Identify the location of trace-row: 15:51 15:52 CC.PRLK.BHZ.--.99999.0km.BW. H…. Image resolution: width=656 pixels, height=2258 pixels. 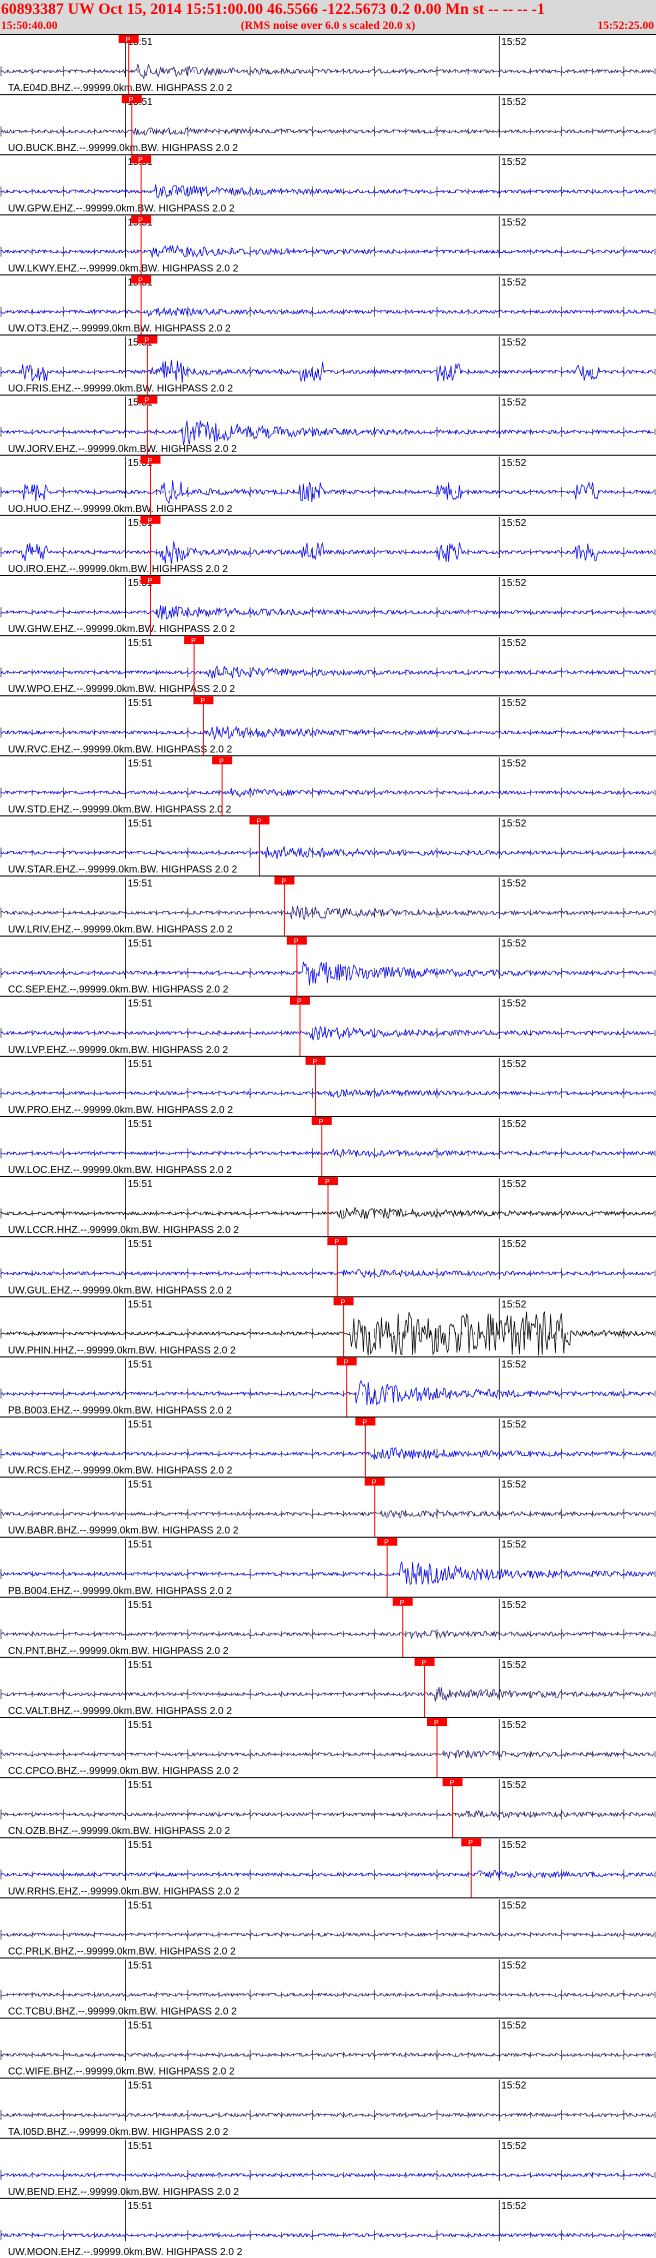
(328, 1927).